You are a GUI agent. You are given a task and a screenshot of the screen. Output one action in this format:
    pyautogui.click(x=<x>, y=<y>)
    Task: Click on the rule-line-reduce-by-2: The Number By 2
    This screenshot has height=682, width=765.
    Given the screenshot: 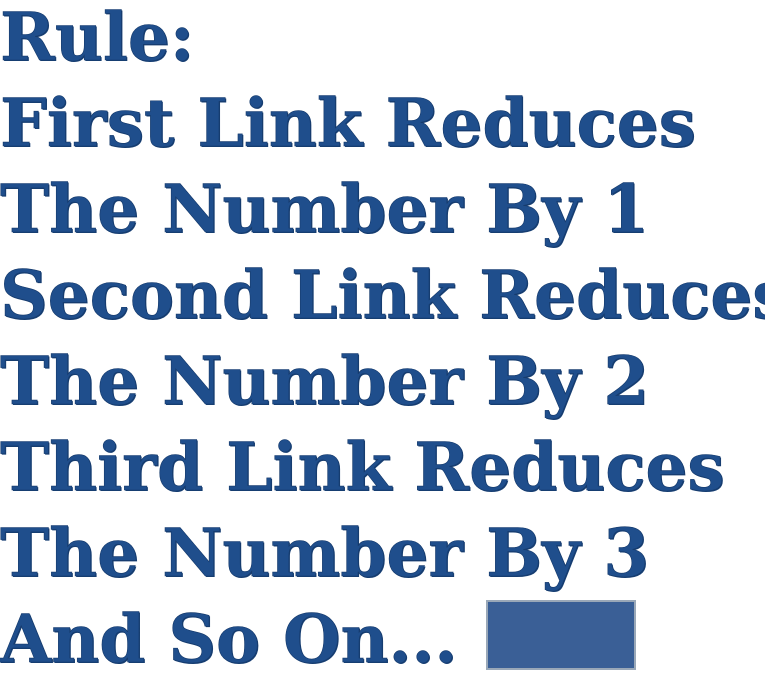 What is the action you would take?
    pyautogui.click(x=325, y=381)
    